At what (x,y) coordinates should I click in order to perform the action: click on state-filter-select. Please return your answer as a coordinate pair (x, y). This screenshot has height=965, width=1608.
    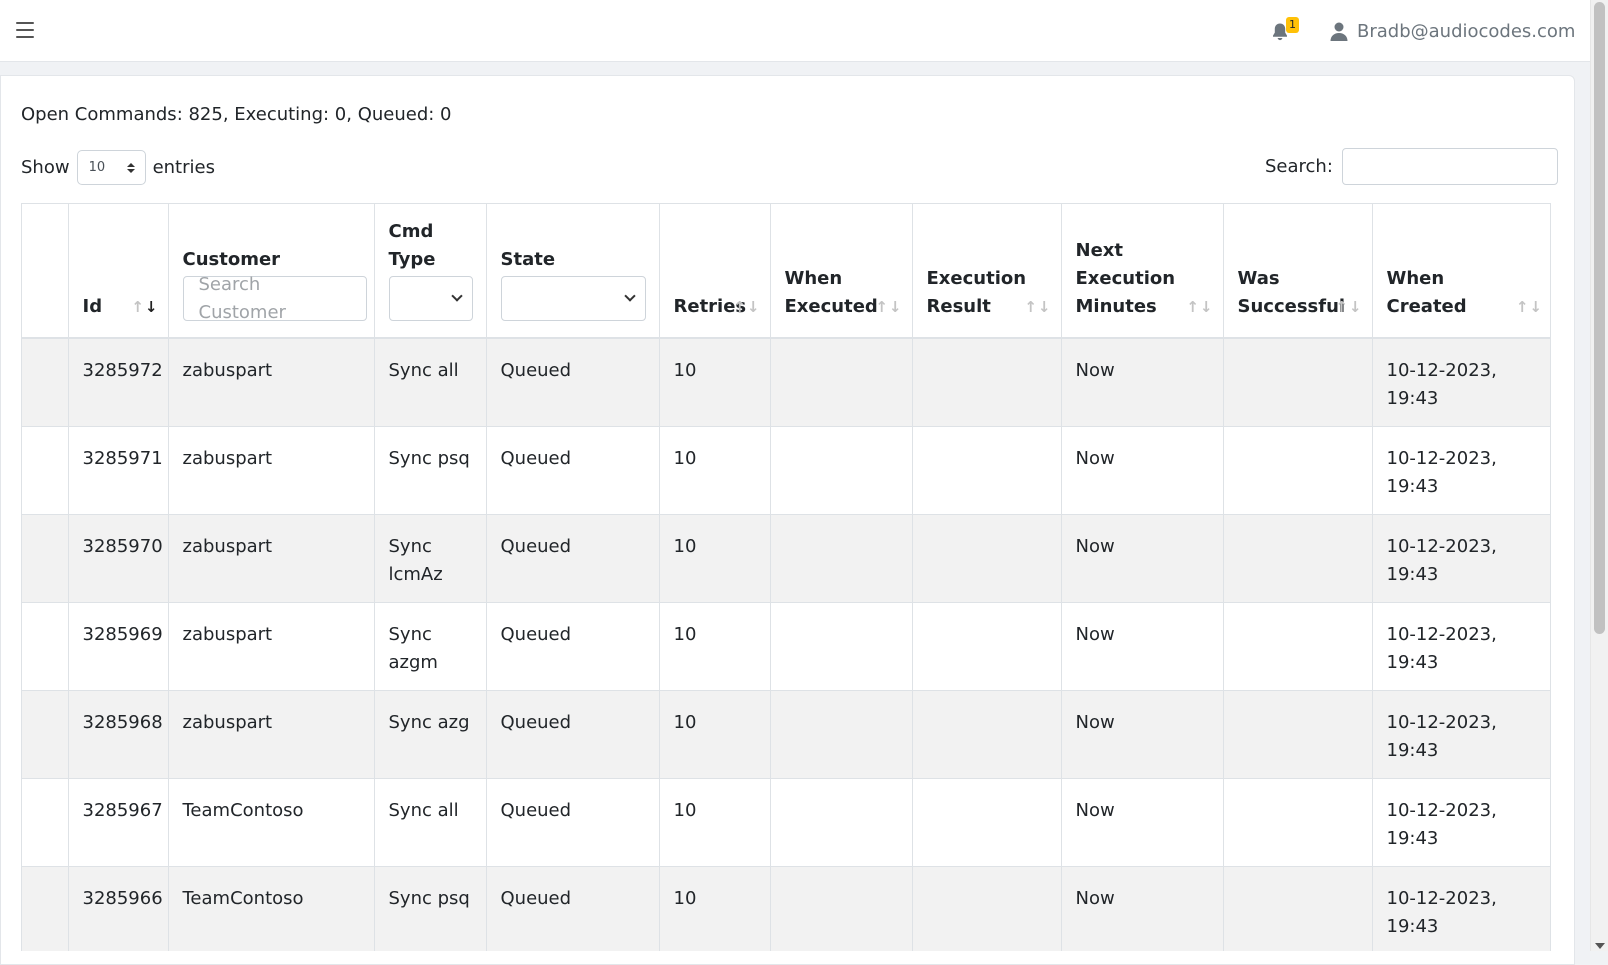
    Looking at the image, I should click on (573, 298).